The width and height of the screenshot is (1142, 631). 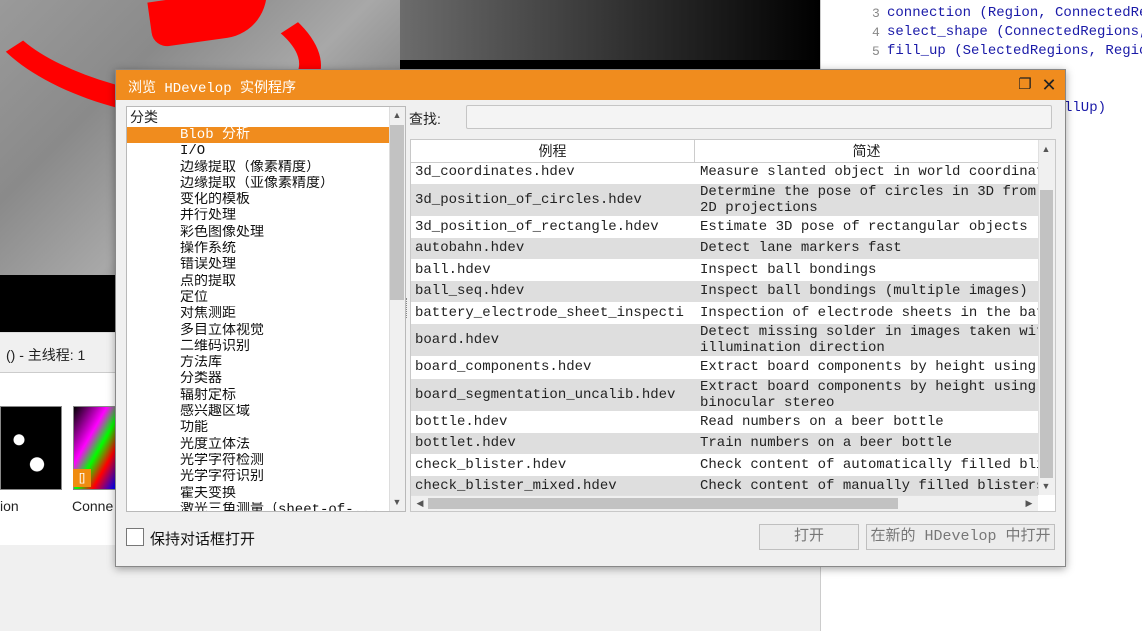 I want to click on example-name: battery_electrode_sheet_inspecti, so click(x=549, y=312).